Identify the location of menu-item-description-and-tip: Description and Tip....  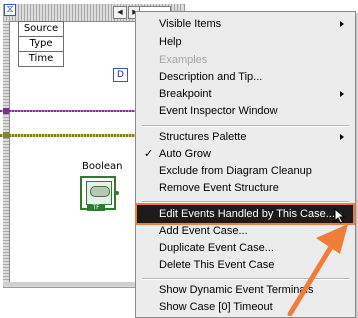
(245, 77).